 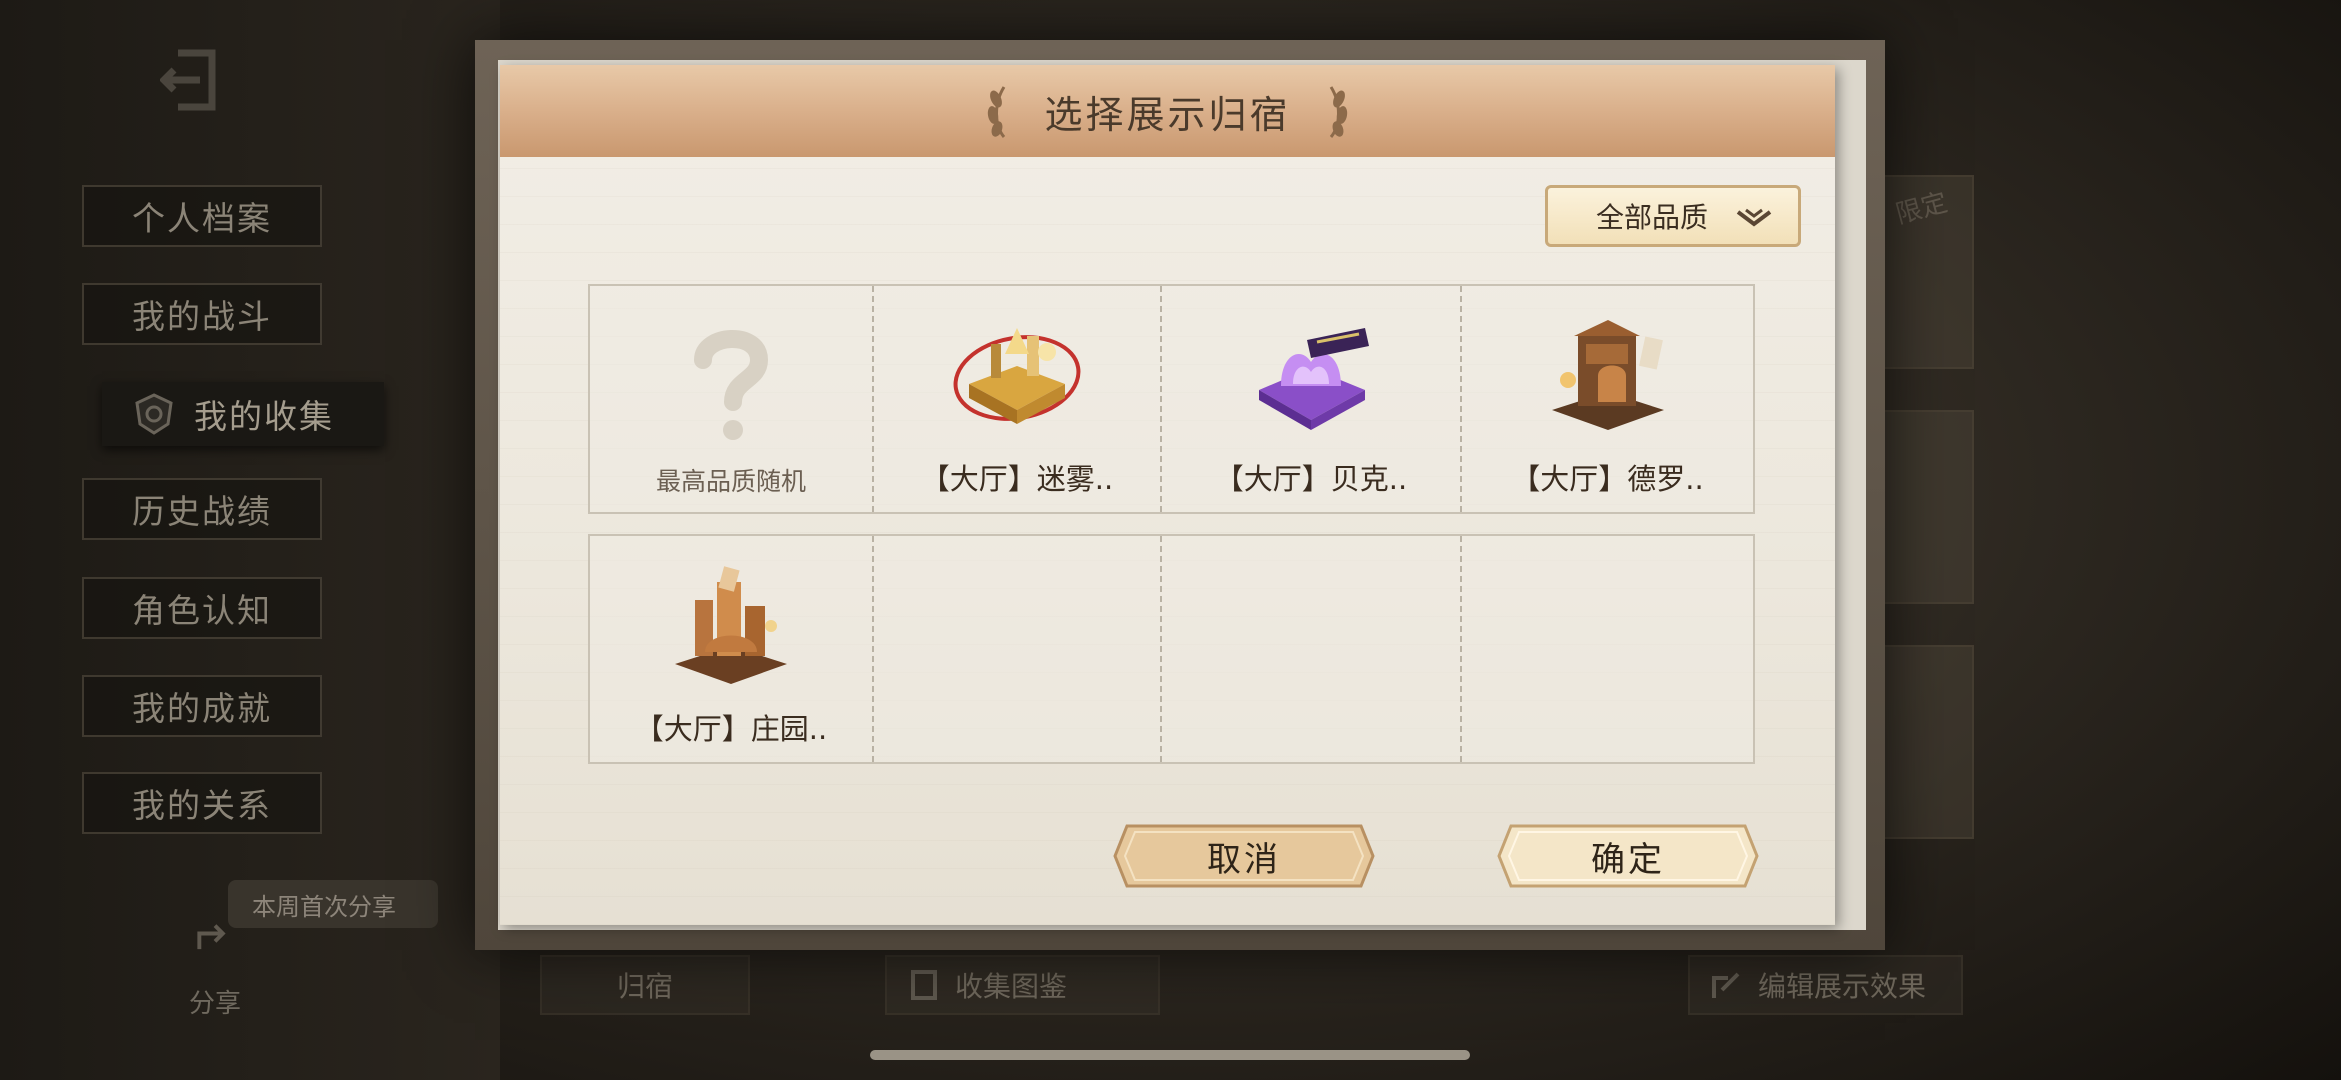 I want to click on grid-row: 【大厅】庄园.., so click(x=1171, y=649).